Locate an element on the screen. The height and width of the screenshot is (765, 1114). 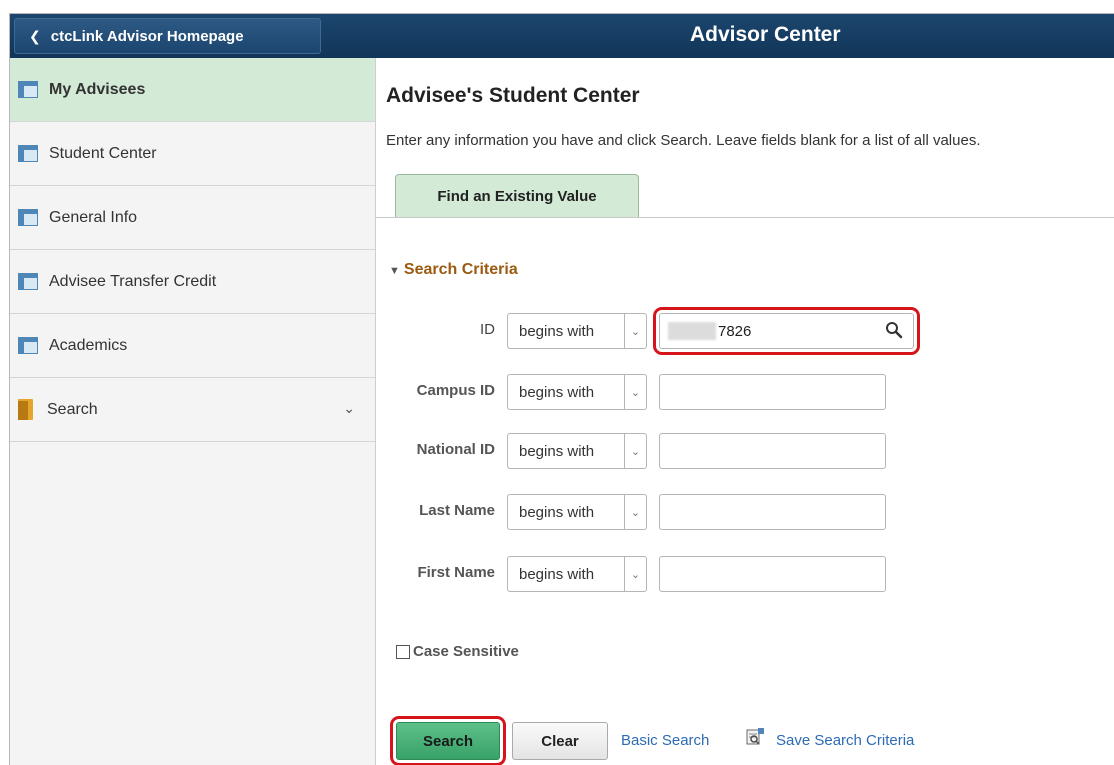
page-title: Advisee's Student Center is located at coordinates (513, 95).